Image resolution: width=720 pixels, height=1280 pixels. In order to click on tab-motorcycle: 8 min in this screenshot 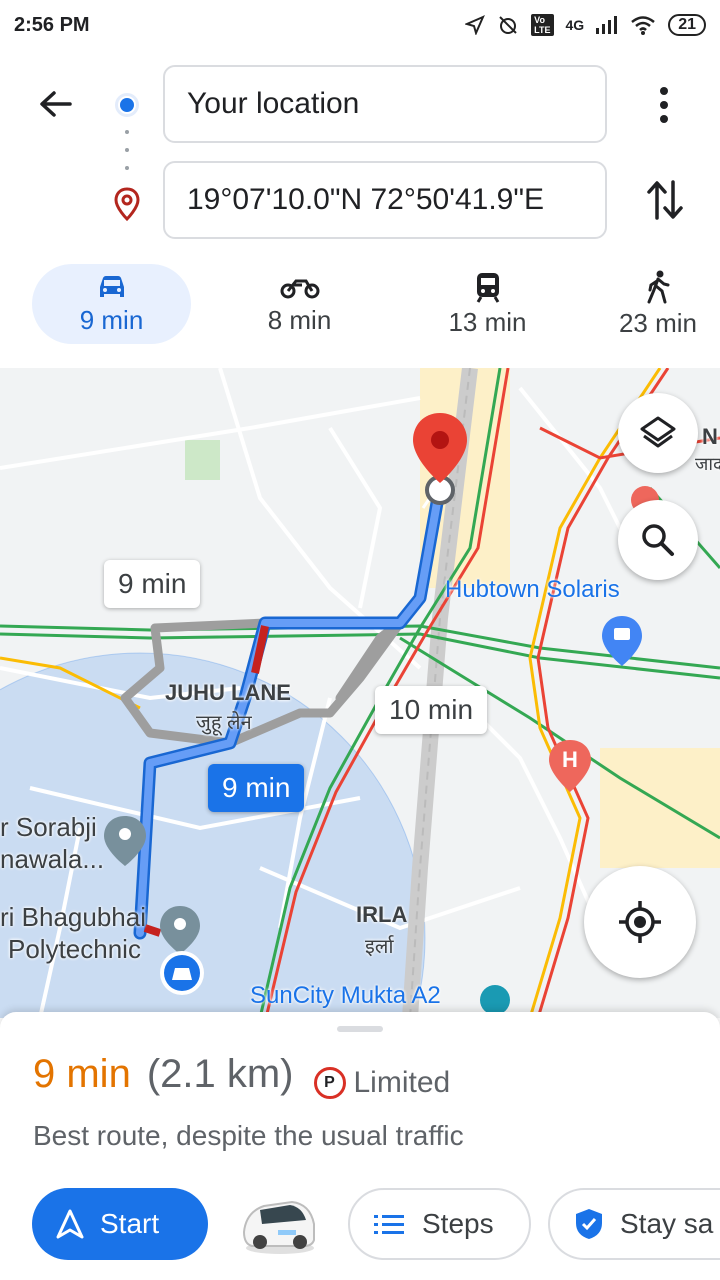, I will do `click(299, 304)`.